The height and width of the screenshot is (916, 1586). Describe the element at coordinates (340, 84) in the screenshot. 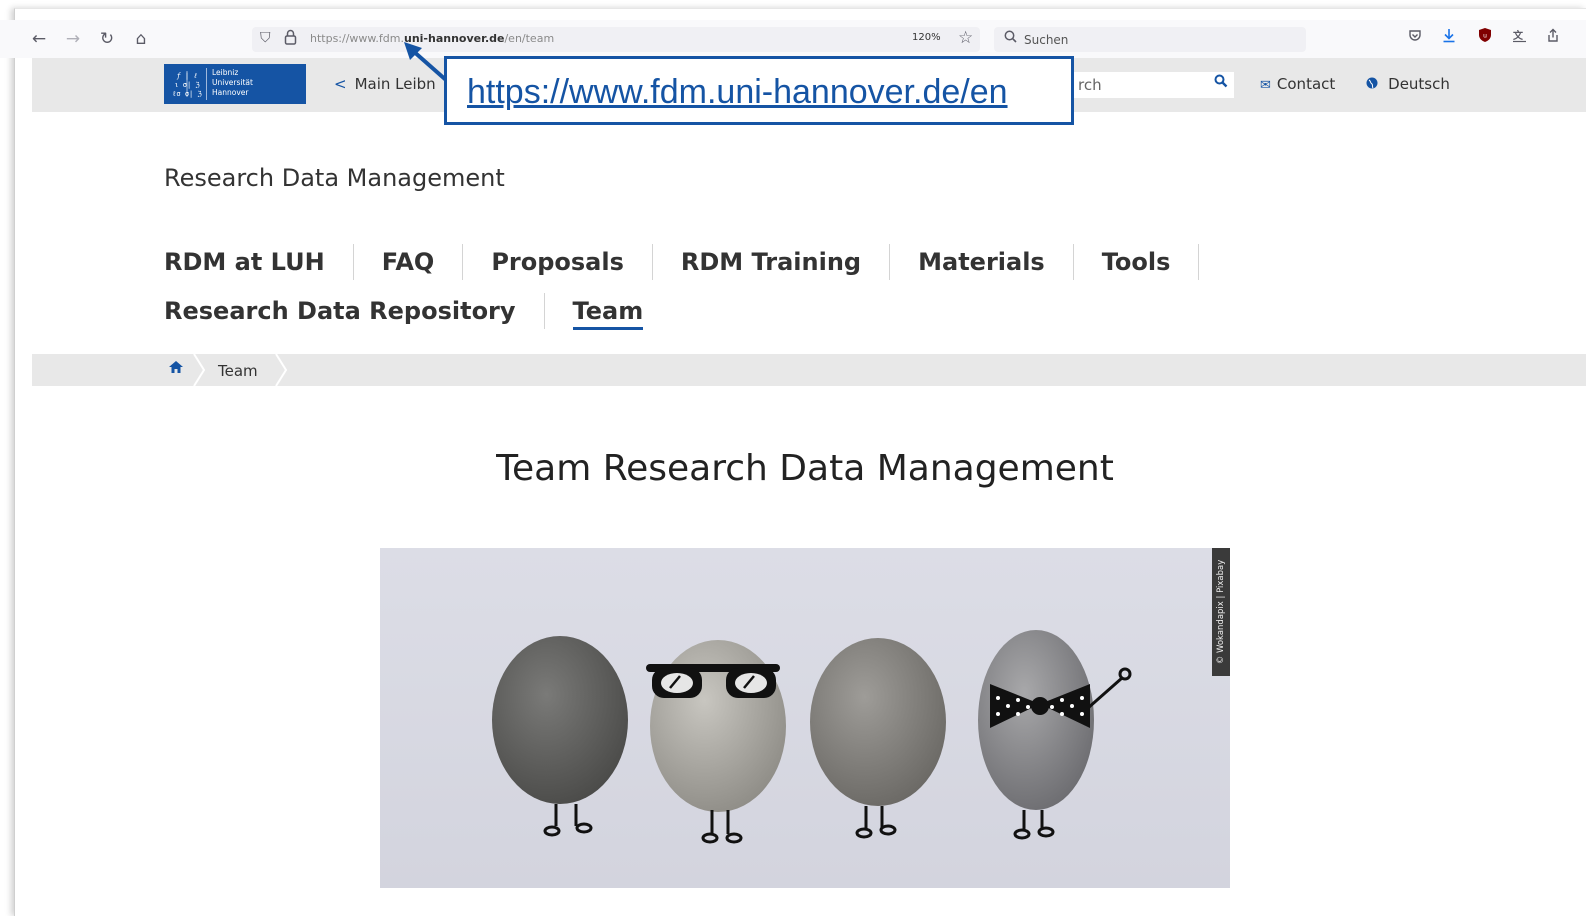

I see `chevron-left-icon: <` at that location.